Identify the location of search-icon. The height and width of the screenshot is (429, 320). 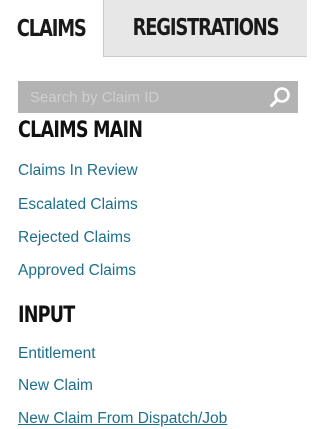
(280, 97).